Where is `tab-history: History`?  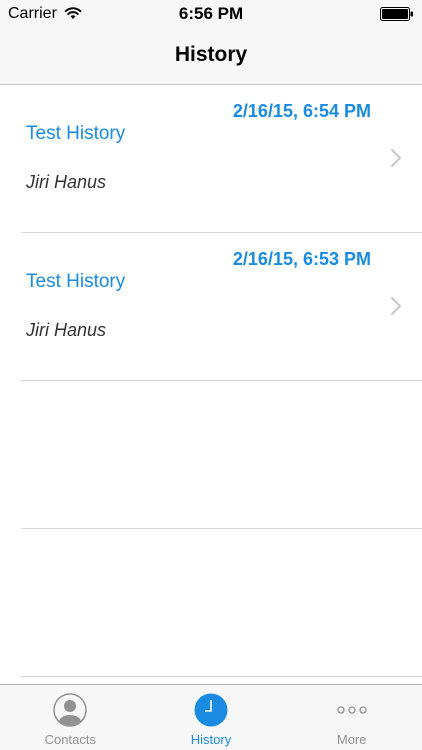
tab-history: History is located at coordinates (211, 717).